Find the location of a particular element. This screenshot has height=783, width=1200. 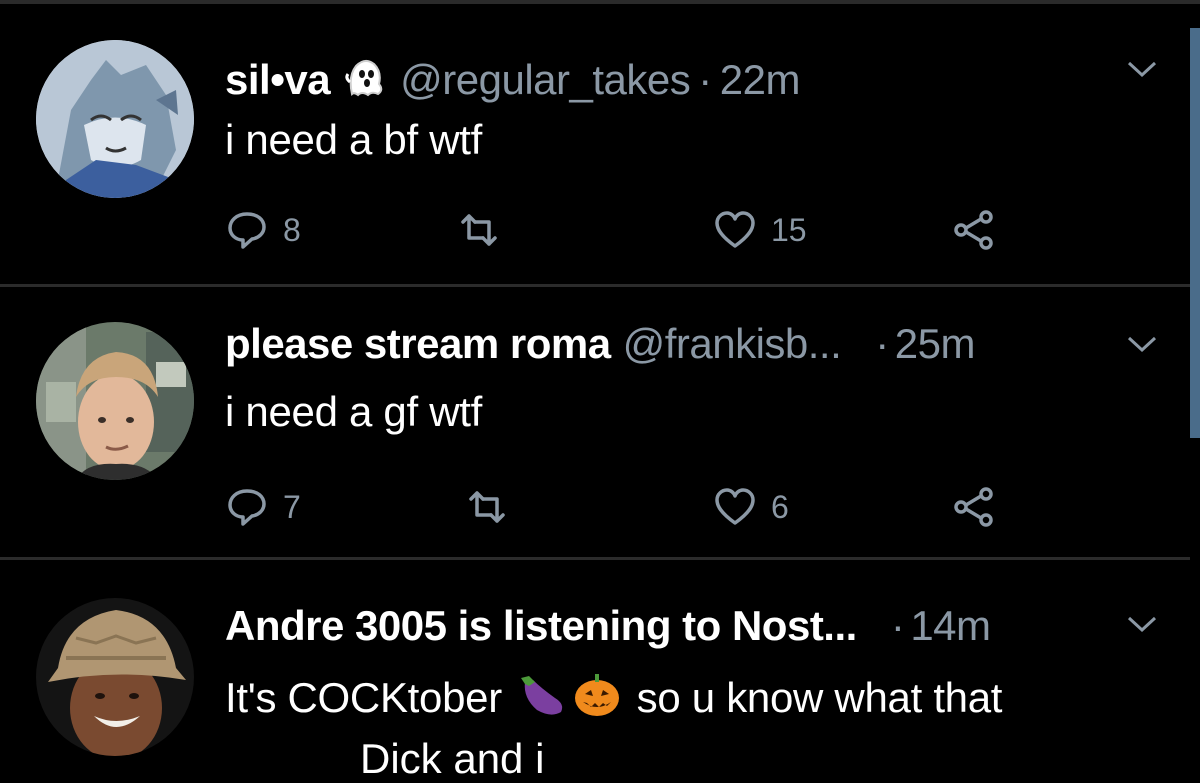

timestamp: 25m is located at coordinates (935, 344).